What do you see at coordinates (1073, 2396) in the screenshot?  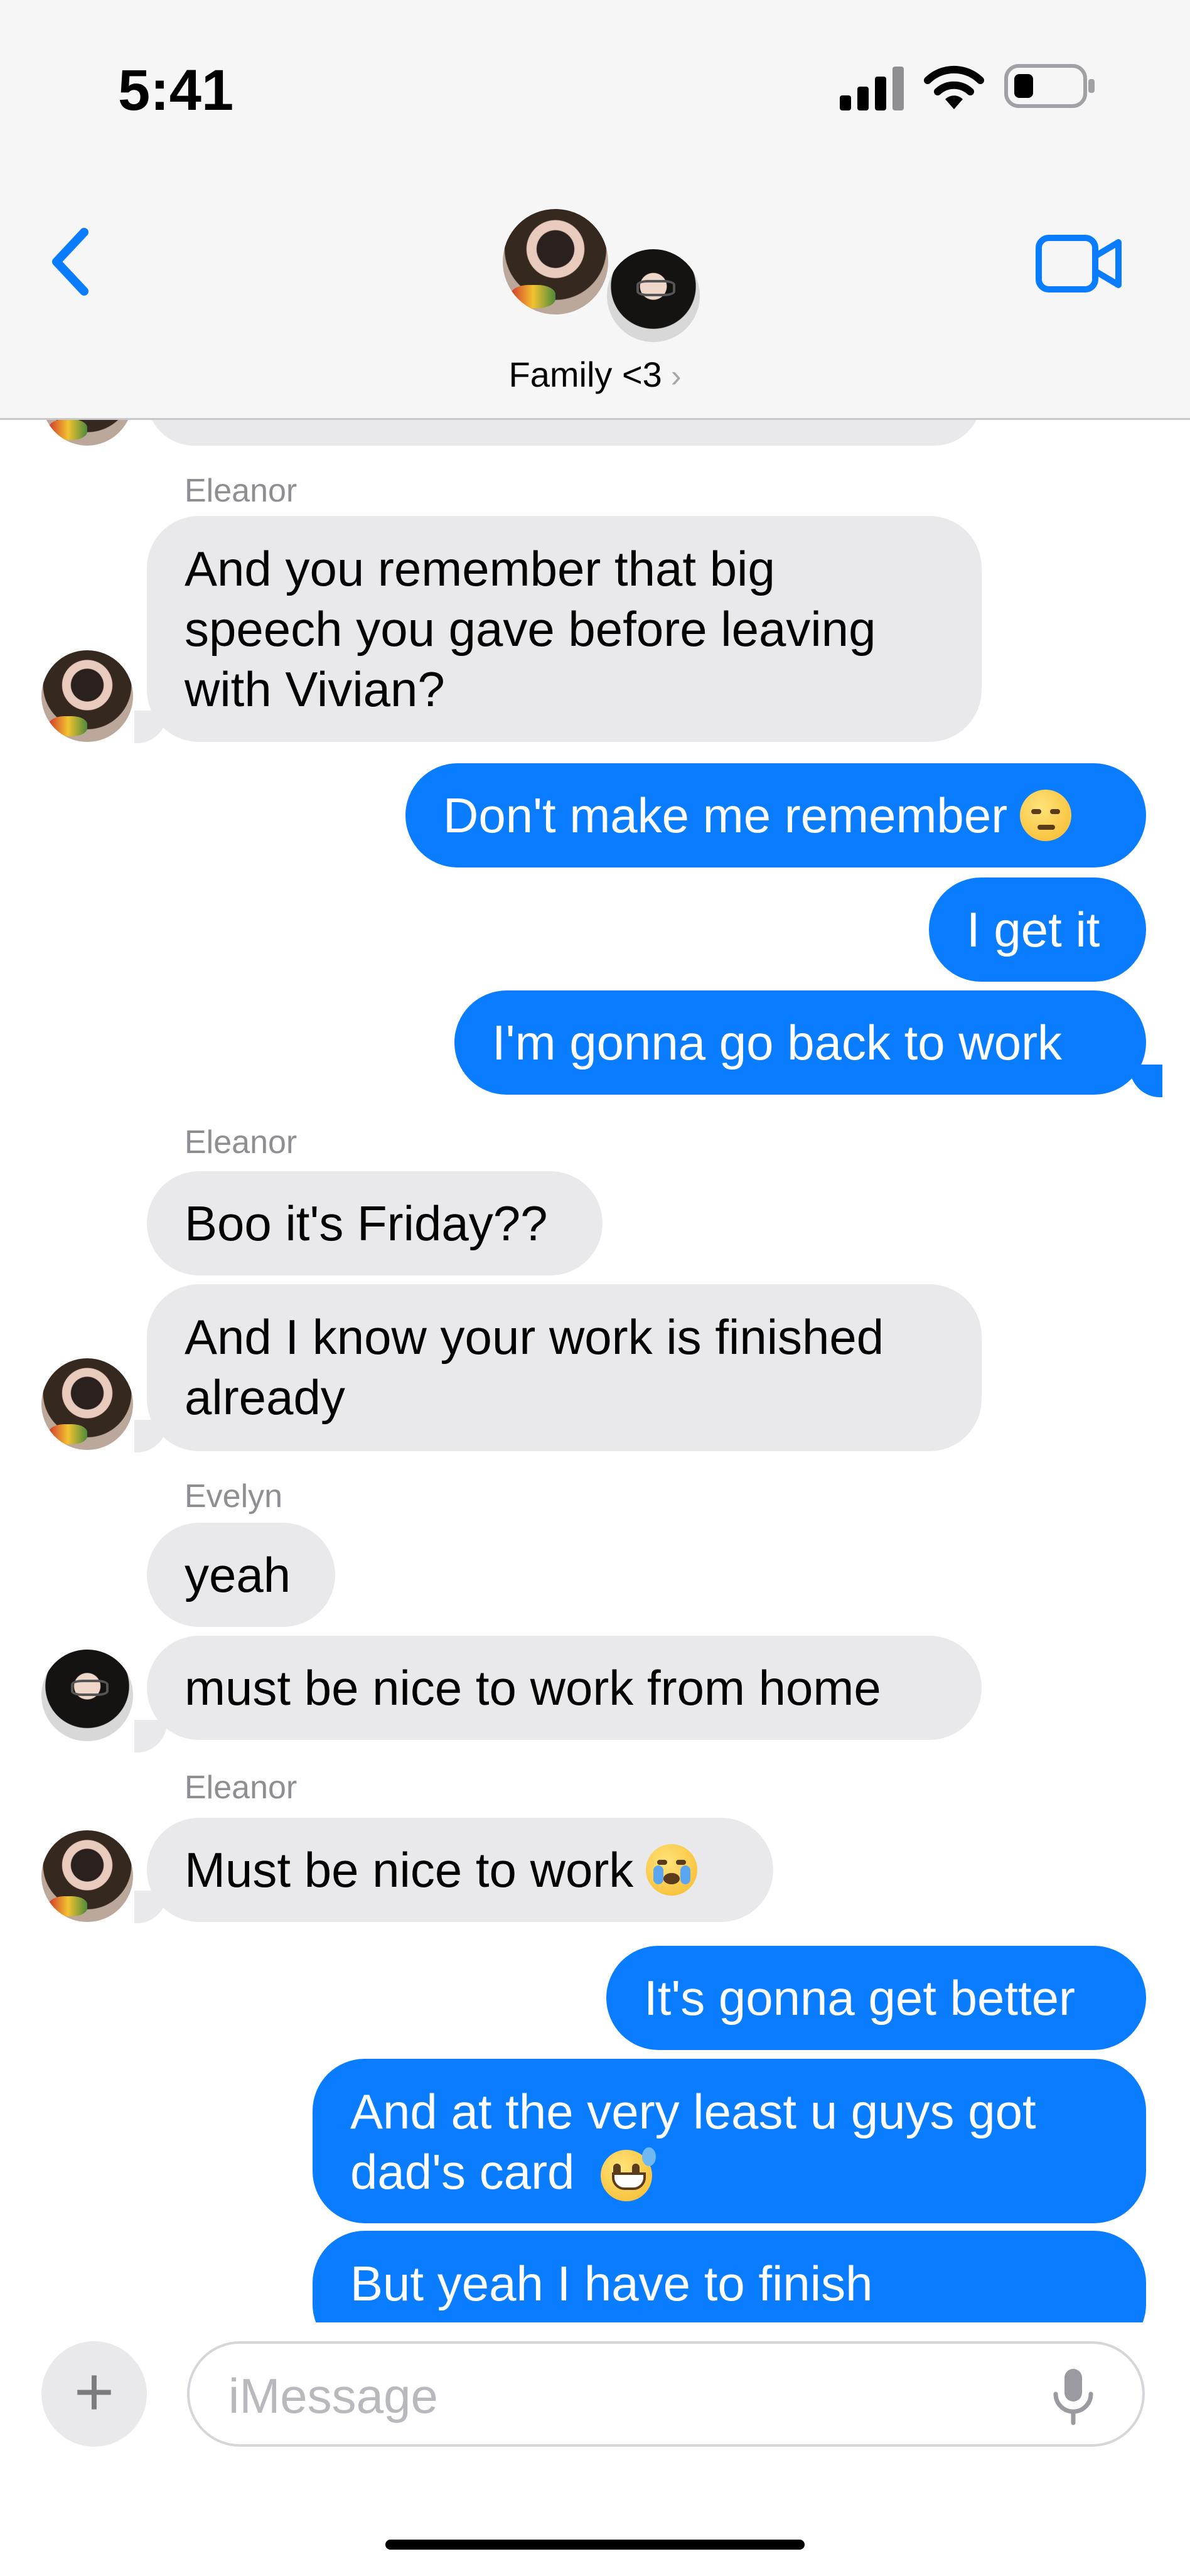 I see `microphone-icon` at bounding box center [1073, 2396].